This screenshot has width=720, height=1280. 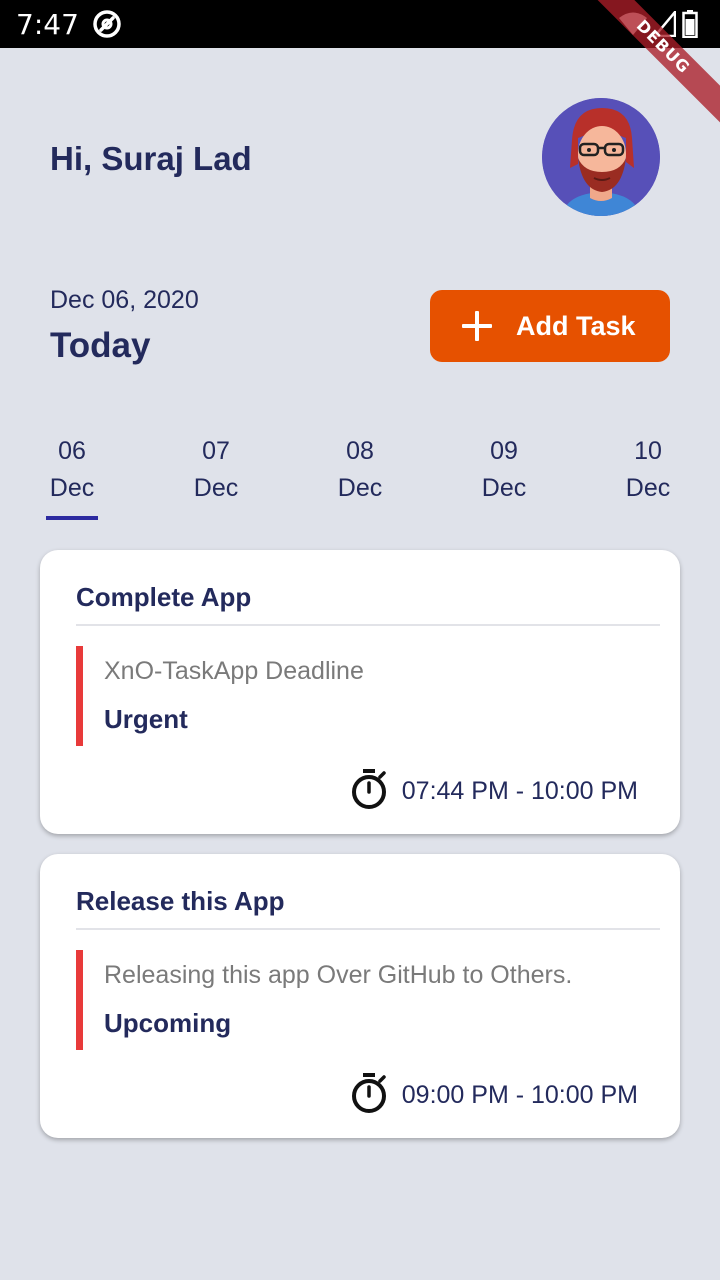 What do you see at coordinates (360, 471) in the screenshot?
I see `date-item: 08 Dec` at bounding box center [360, 471].